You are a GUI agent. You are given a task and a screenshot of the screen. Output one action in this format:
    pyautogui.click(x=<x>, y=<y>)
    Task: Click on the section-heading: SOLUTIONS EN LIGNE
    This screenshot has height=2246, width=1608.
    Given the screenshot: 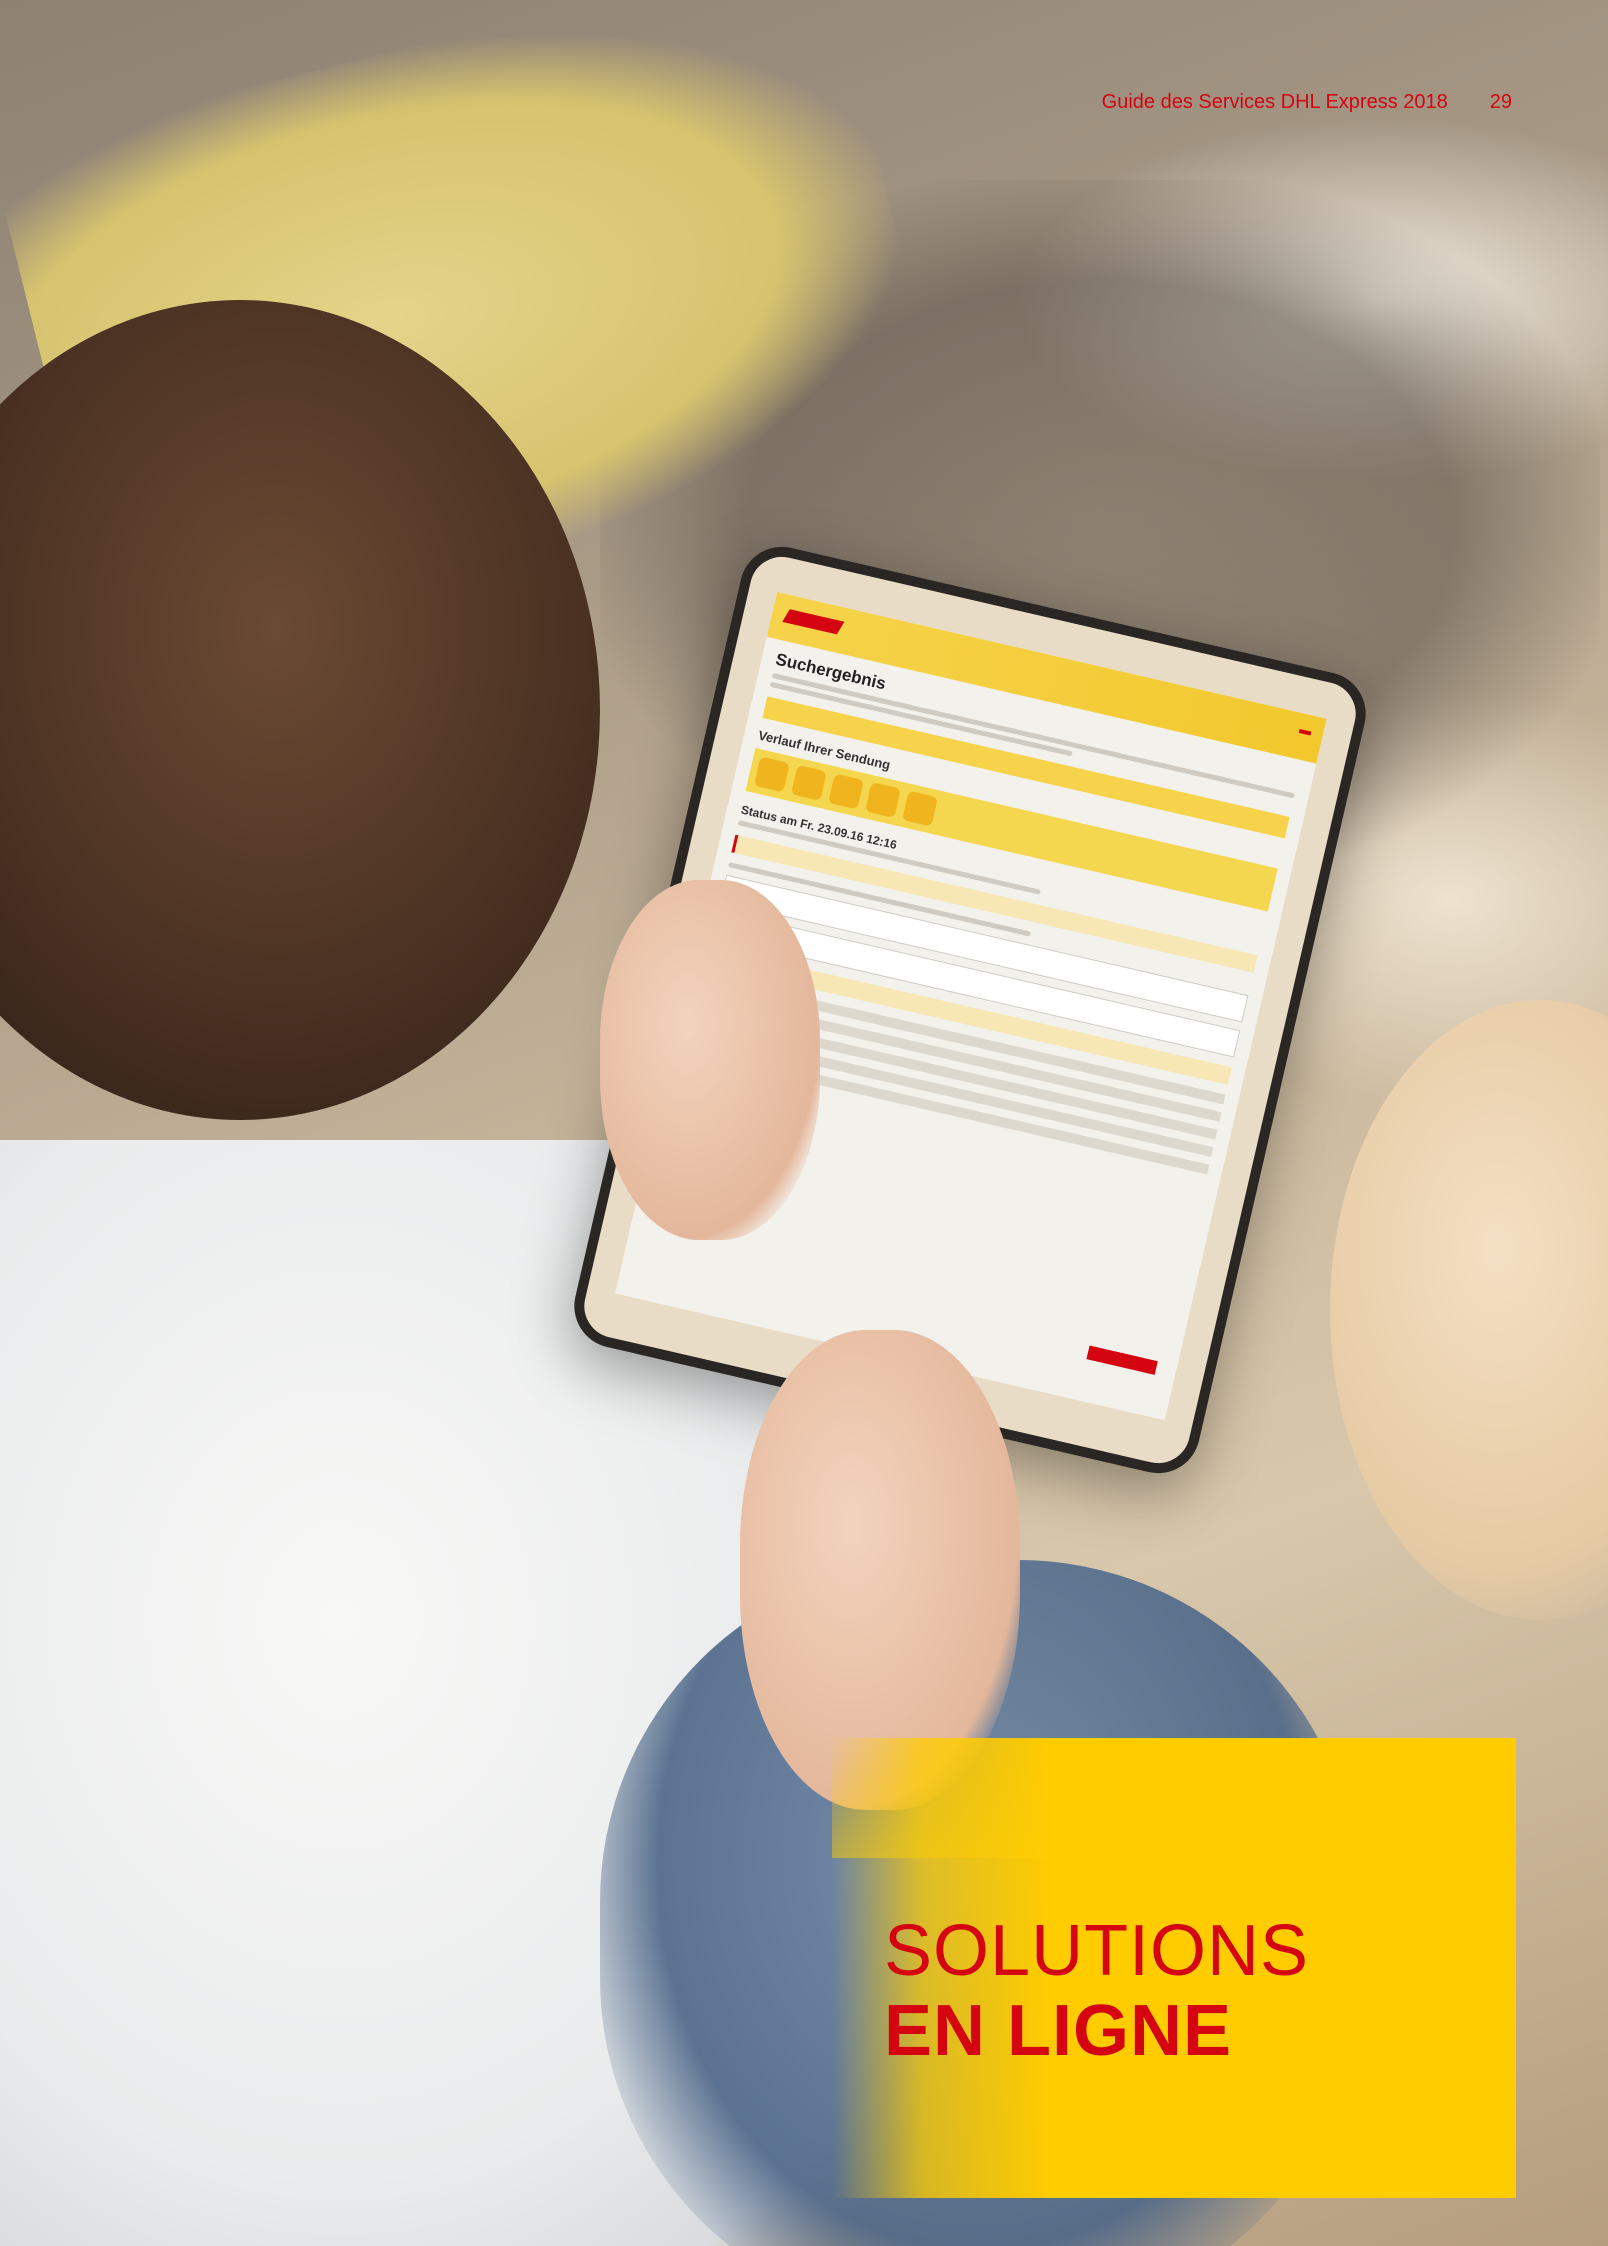 What is the action you would take?
    pyautogui.click(x=1096, y=1991)
    